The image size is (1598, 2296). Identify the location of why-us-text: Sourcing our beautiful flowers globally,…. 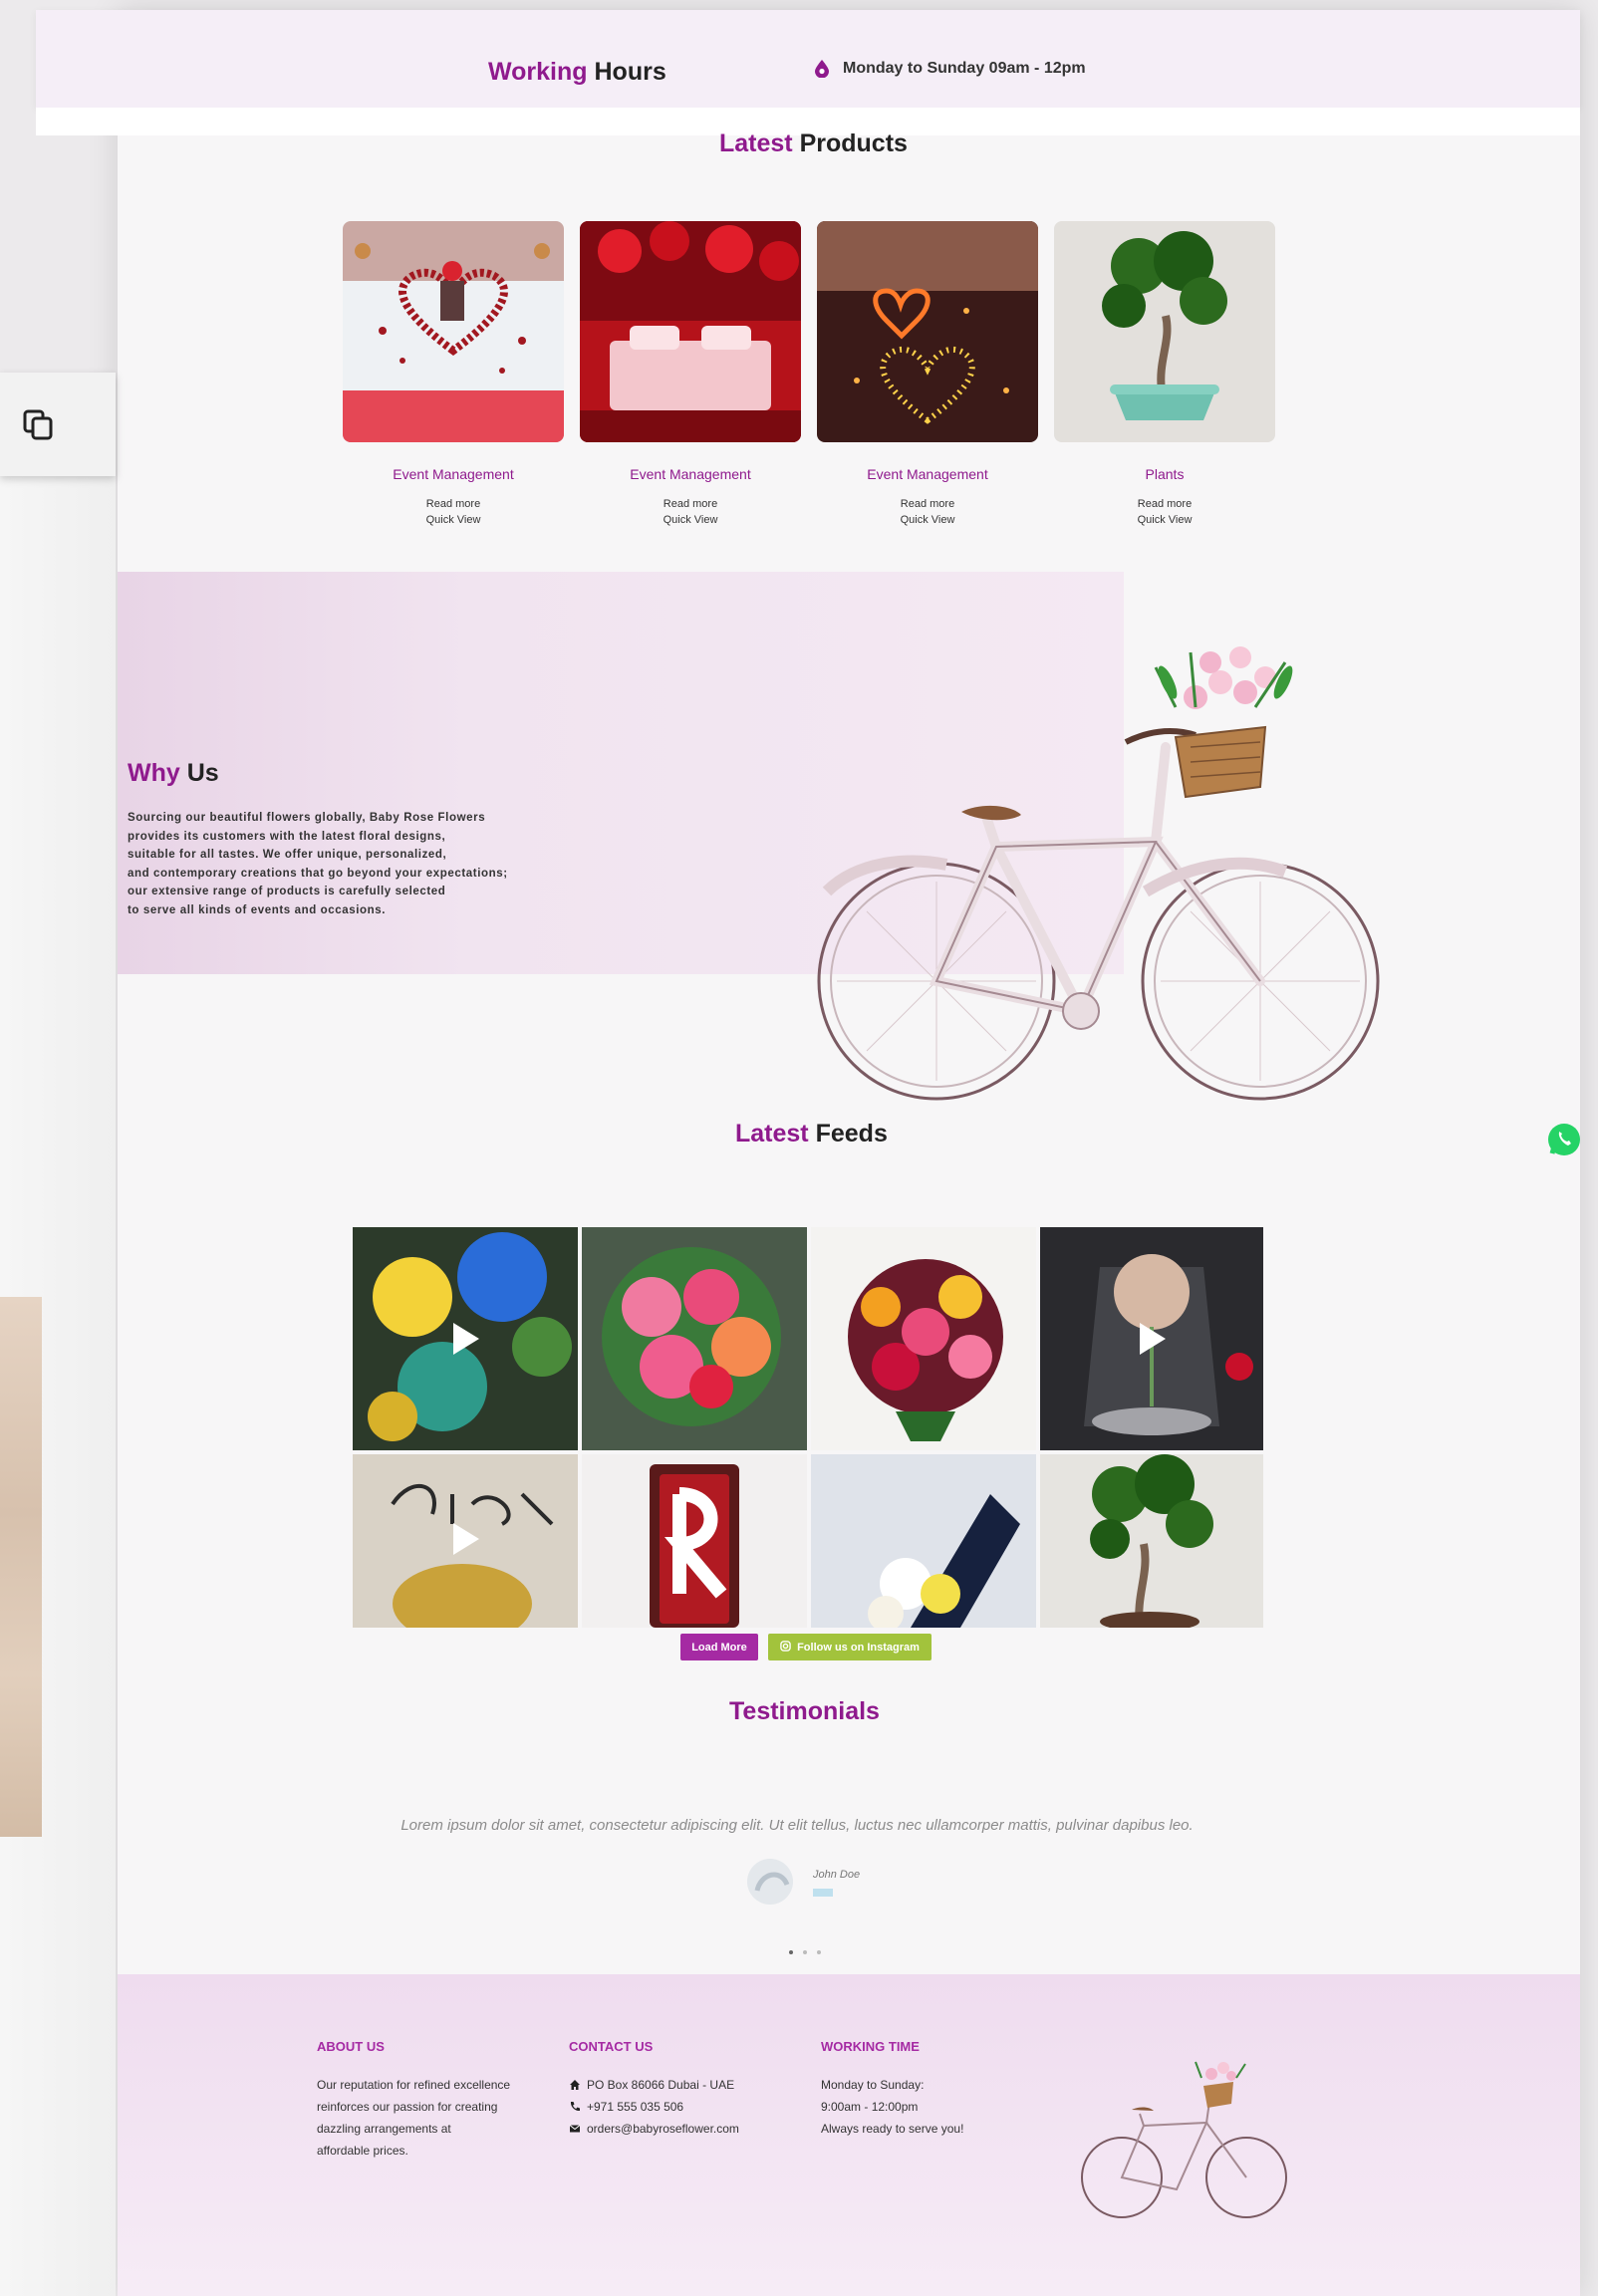
(342, 864).